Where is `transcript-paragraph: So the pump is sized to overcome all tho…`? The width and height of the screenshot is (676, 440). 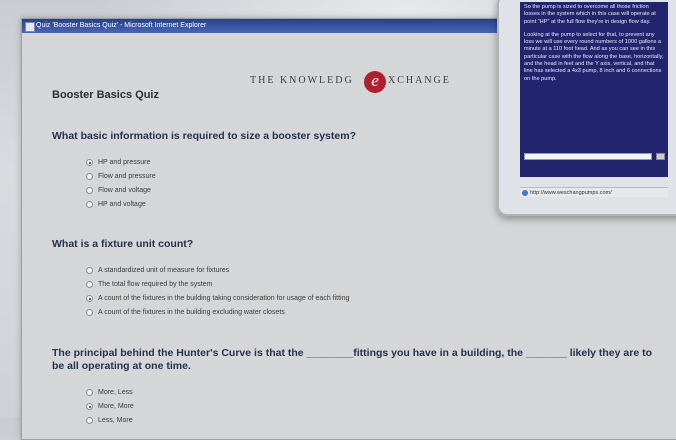 transcript-paragraph: So the pump is sized to overcome all tho… is located at coordinates (590, 14).